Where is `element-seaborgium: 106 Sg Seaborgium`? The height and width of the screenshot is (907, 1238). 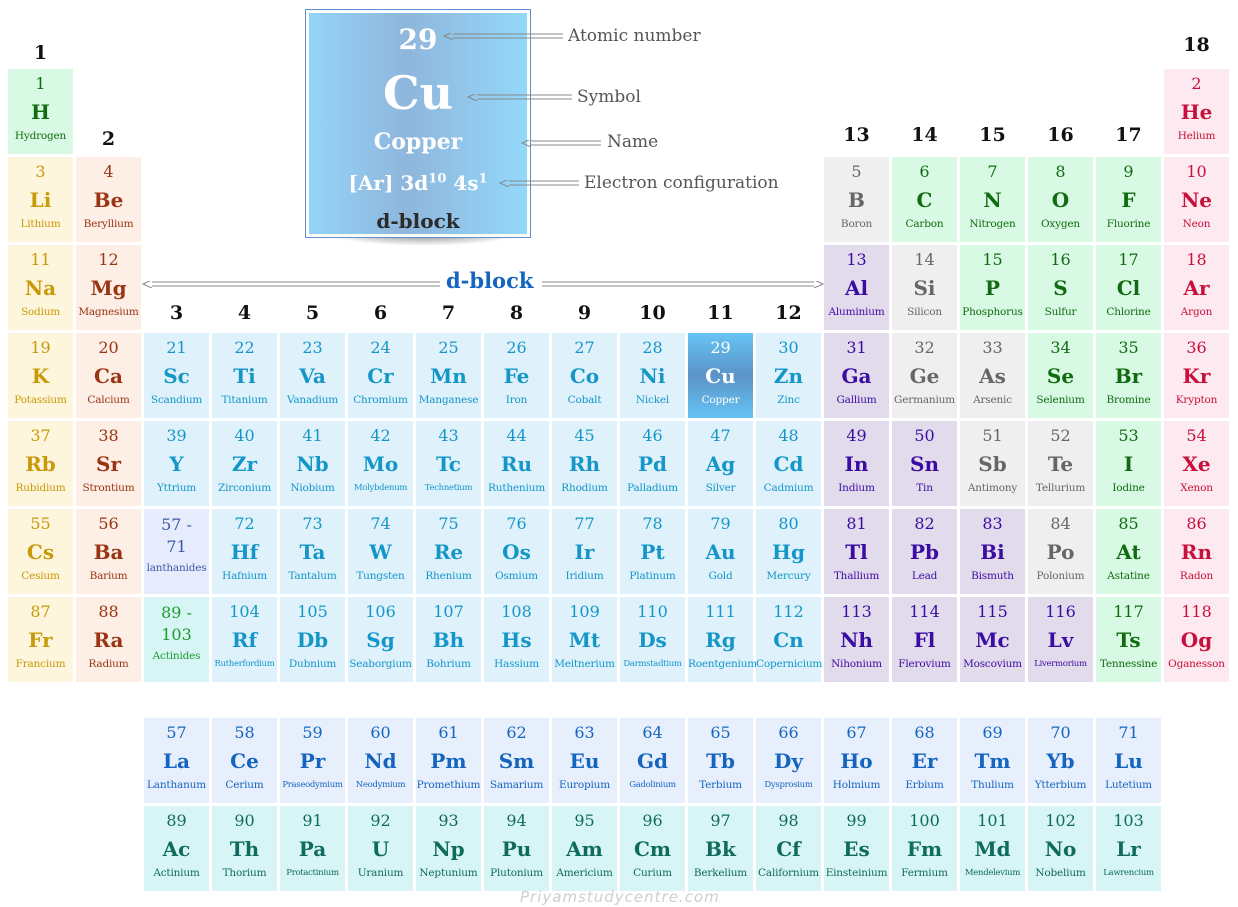 element-seaborgium: 106 Sg Seaborgium is located at coordinates (380, 639).